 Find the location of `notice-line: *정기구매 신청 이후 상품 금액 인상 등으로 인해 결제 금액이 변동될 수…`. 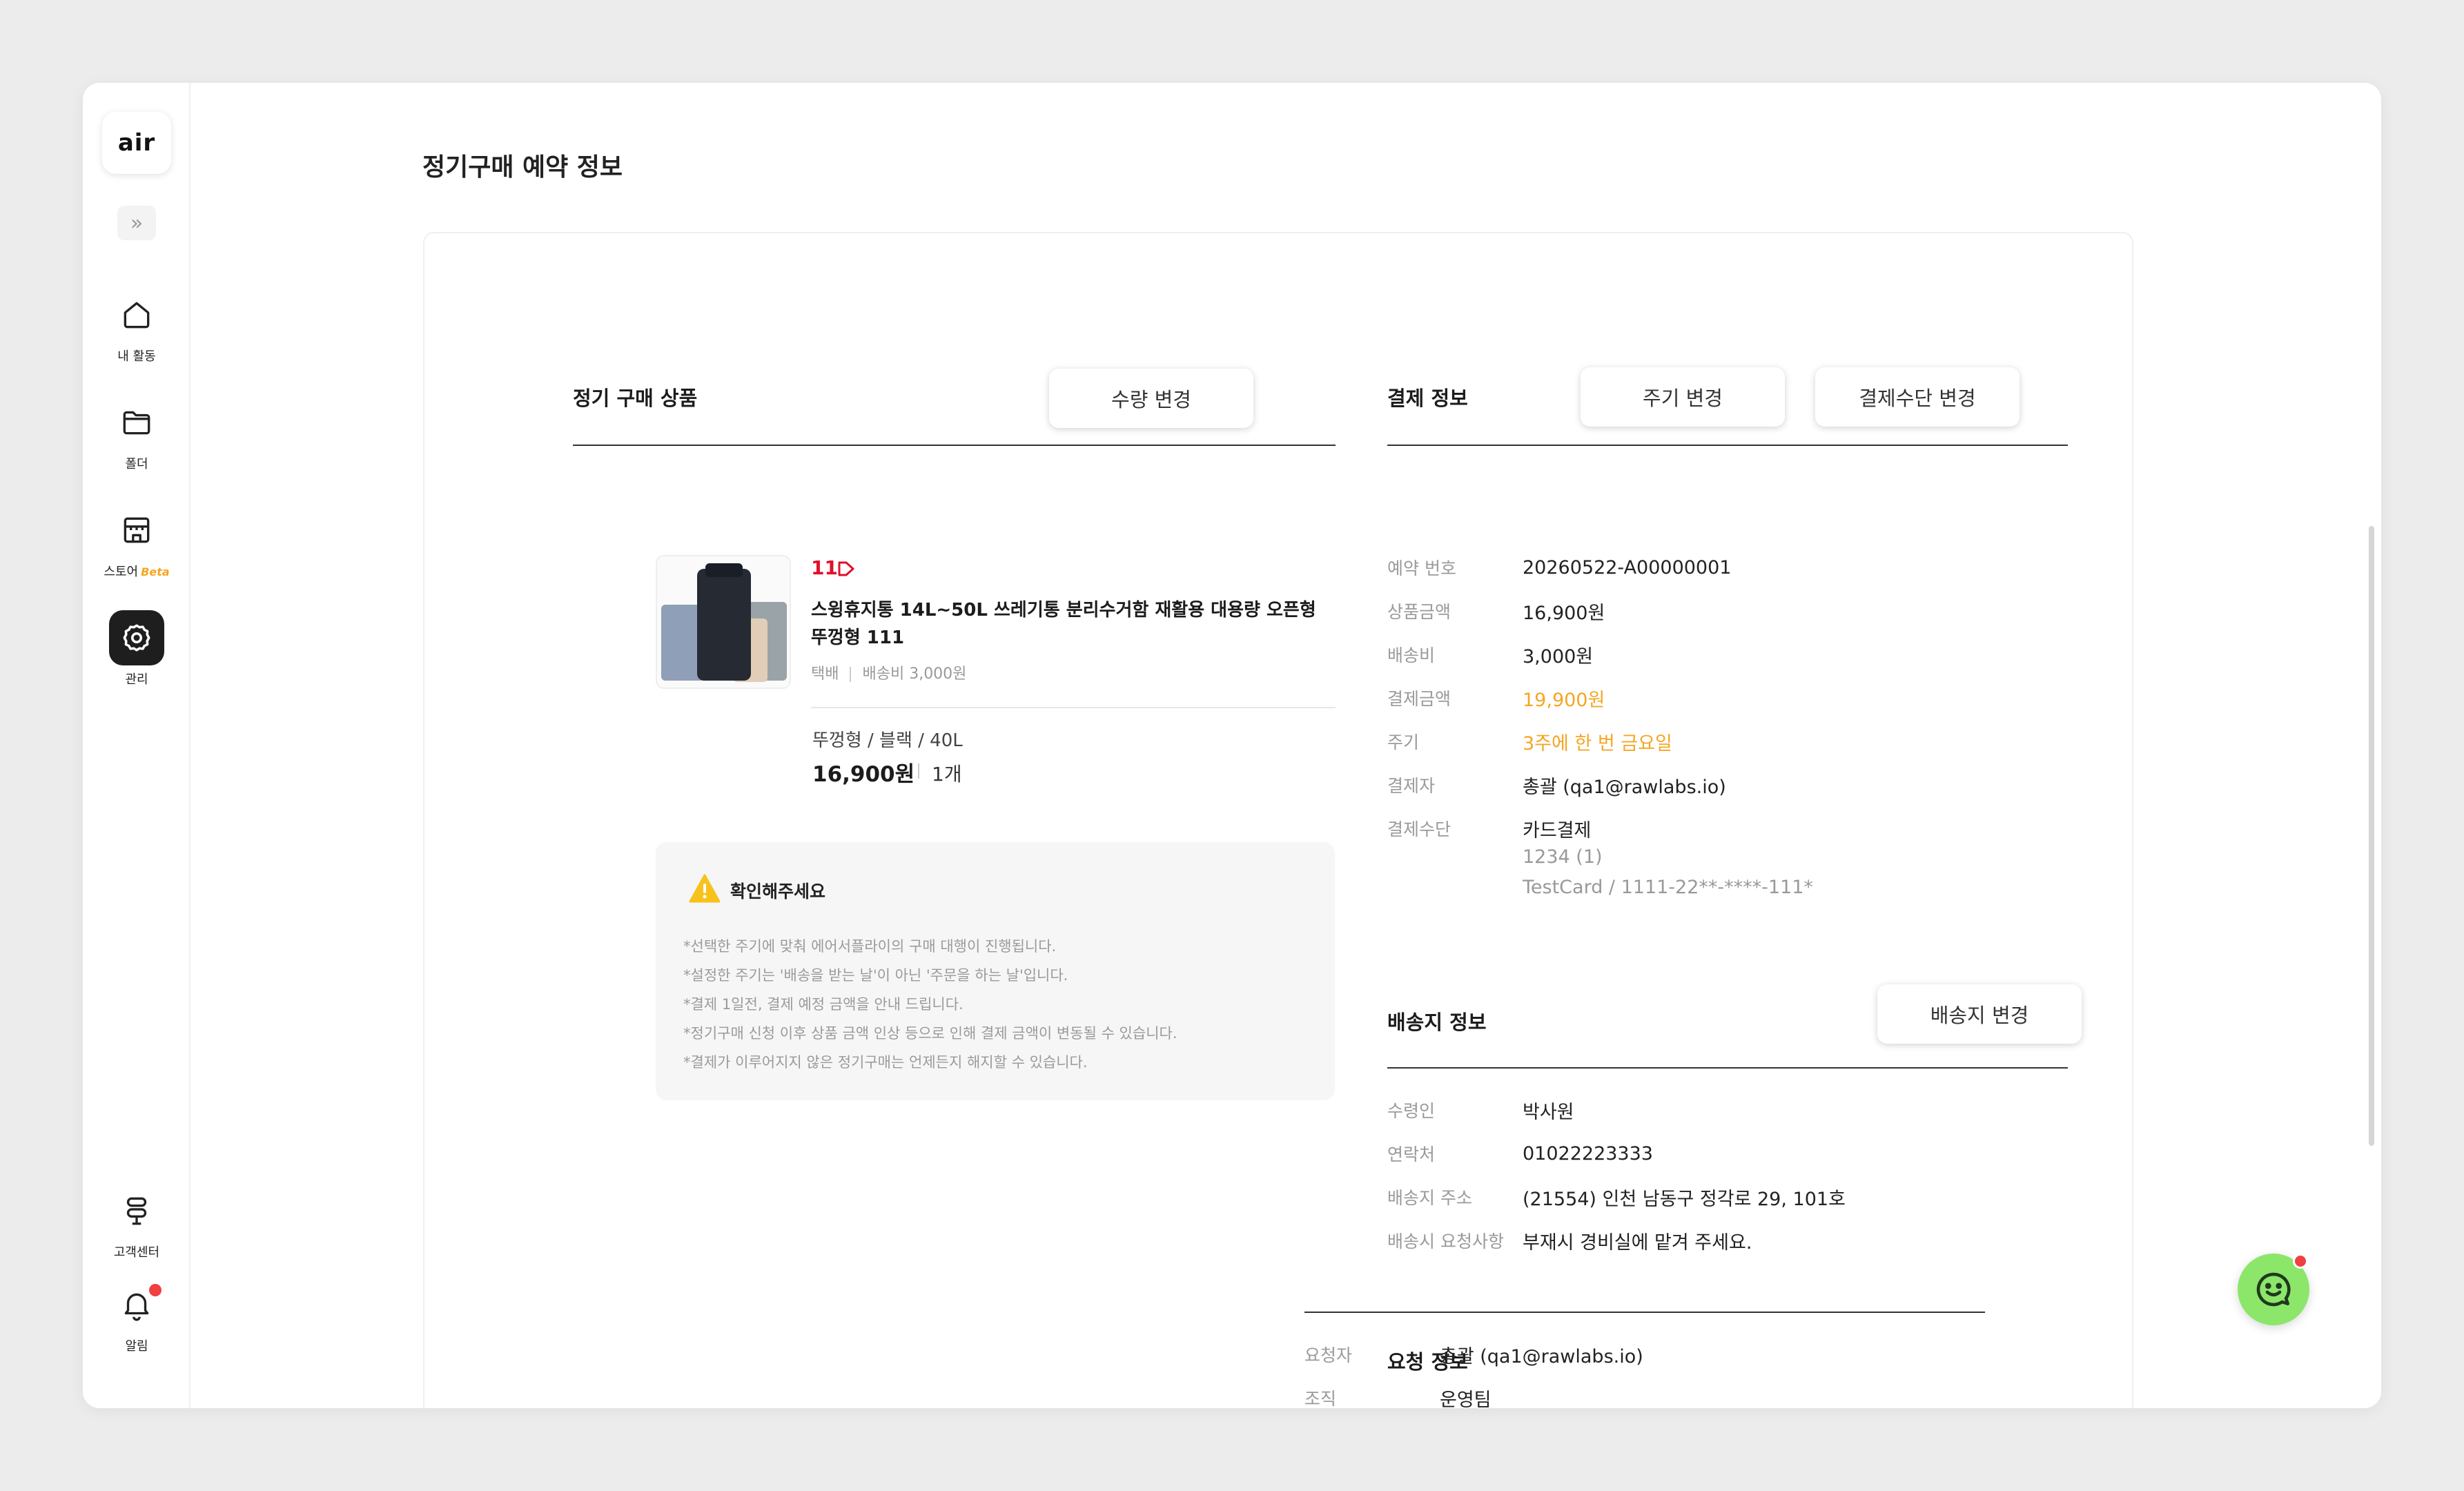

notice-line: *정기구매 신청 이후 상품 금액 인상 등으로 인해 결제 금액이 변동될 수… is located at coordinates (930, 1033).